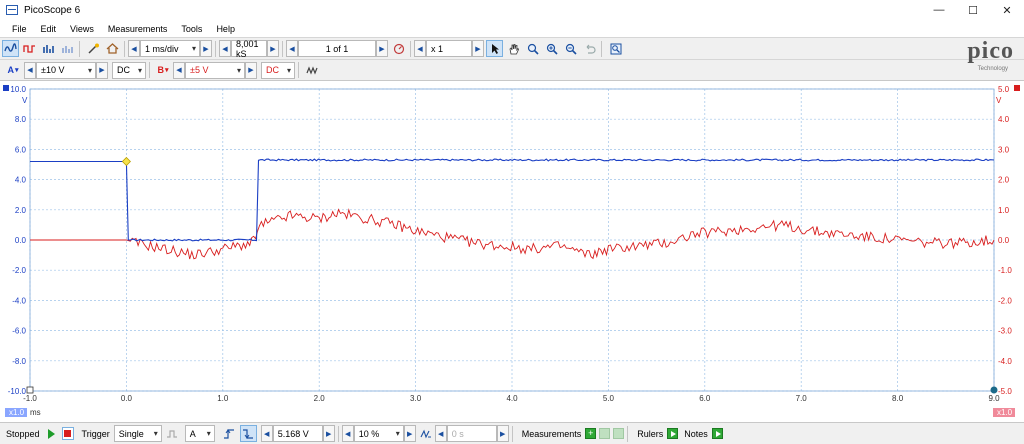 The image size is (1024, 444). I want to click on play-icon, so click(52, 433).